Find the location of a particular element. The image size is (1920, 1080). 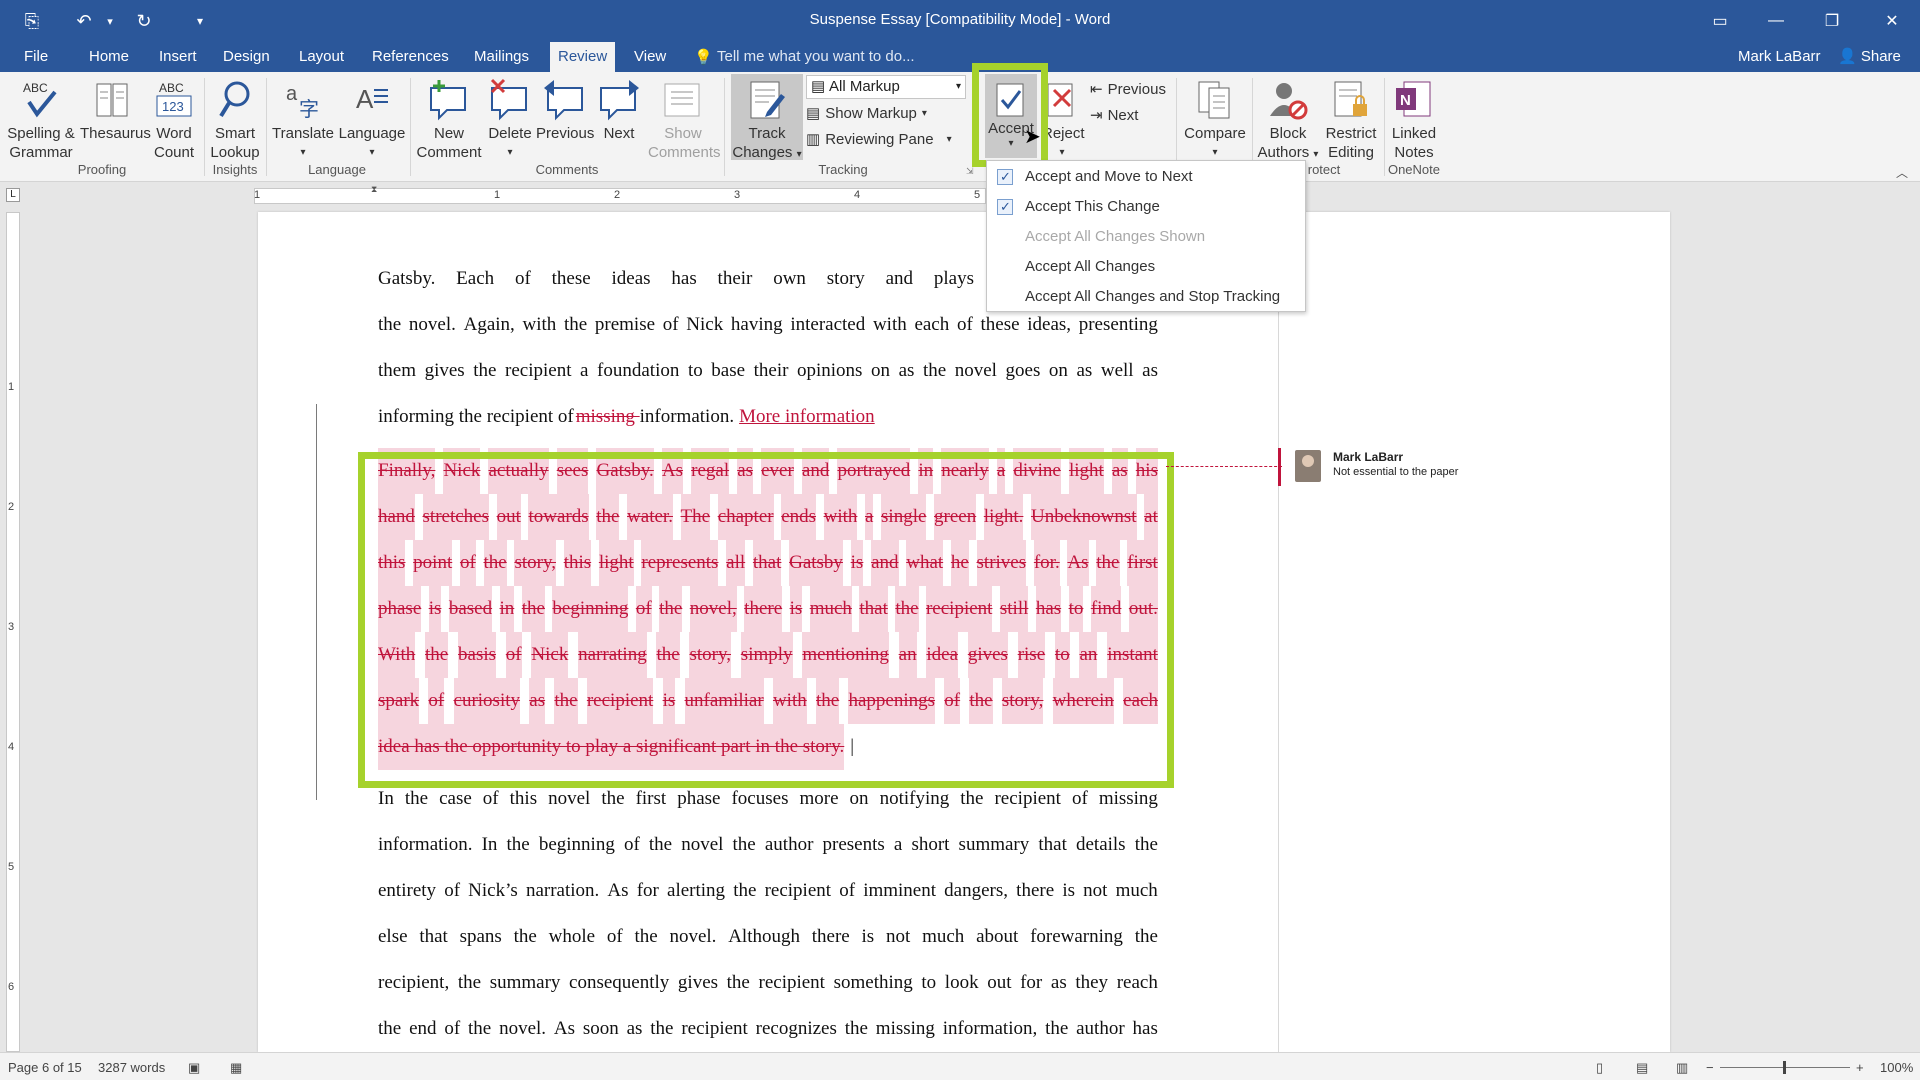

tracking-dialog-launcher-icon: ⇲ is located at coordinates (970, 171).